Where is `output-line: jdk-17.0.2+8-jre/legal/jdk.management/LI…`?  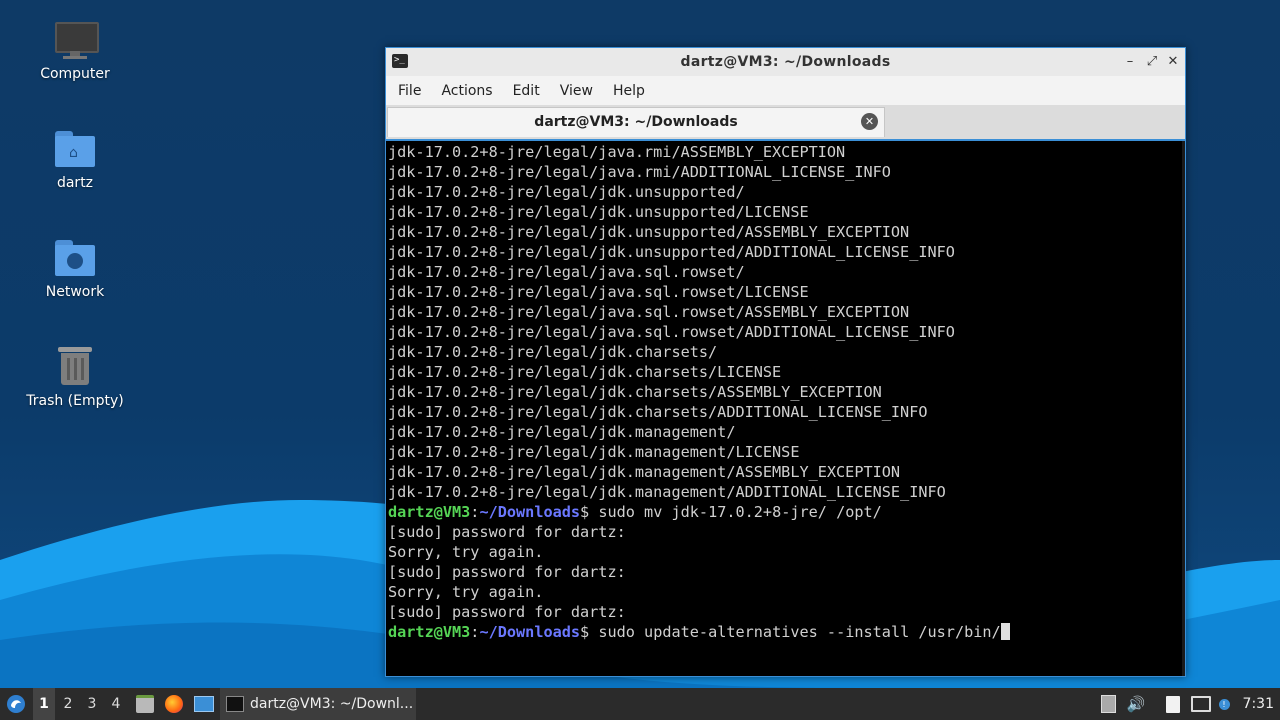
output-line: jdk-17.0.2+8-jre/legal/jdk.management/LI… is located at coordinates (594, 452).